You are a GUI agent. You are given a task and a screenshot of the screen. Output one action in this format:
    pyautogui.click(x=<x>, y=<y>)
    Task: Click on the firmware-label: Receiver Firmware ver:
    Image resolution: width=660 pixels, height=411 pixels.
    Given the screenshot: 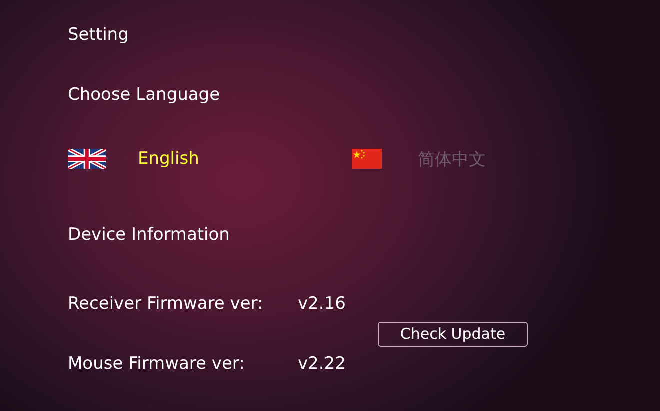 What is the action you would take?
    pyautogui.click(x=166, y=304)
    